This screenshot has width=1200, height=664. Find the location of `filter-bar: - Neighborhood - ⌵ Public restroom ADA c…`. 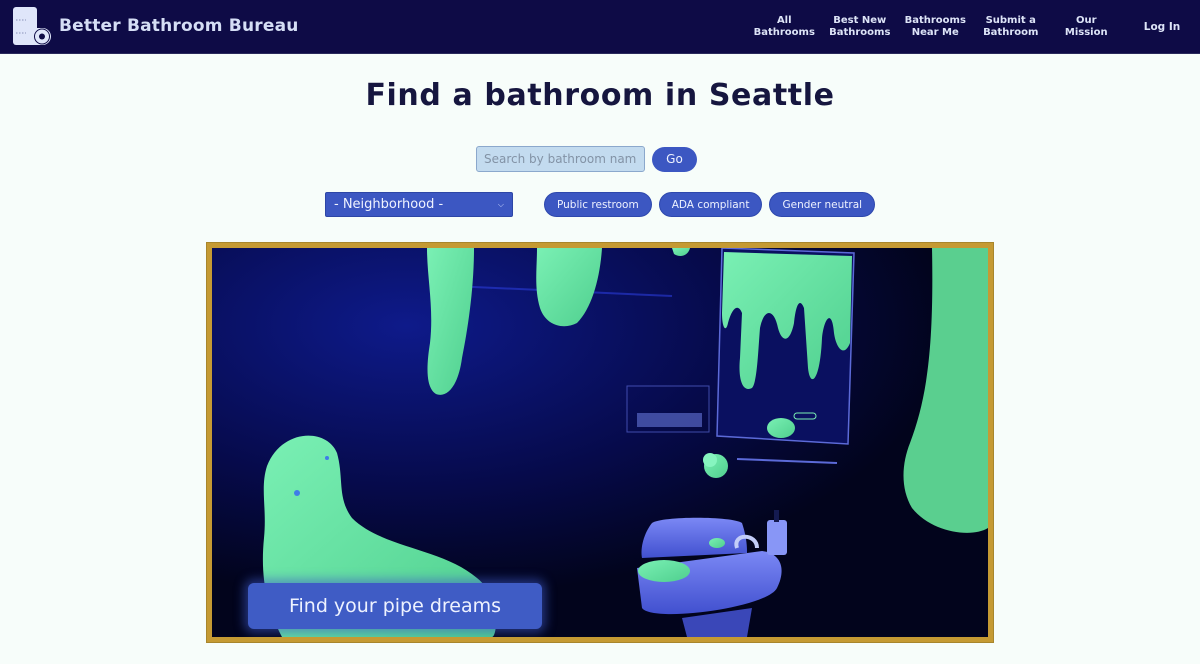

filter-bar: - Neighborhood - ⌵ Public restroom ADA c… is located at coordinates (600, 204).